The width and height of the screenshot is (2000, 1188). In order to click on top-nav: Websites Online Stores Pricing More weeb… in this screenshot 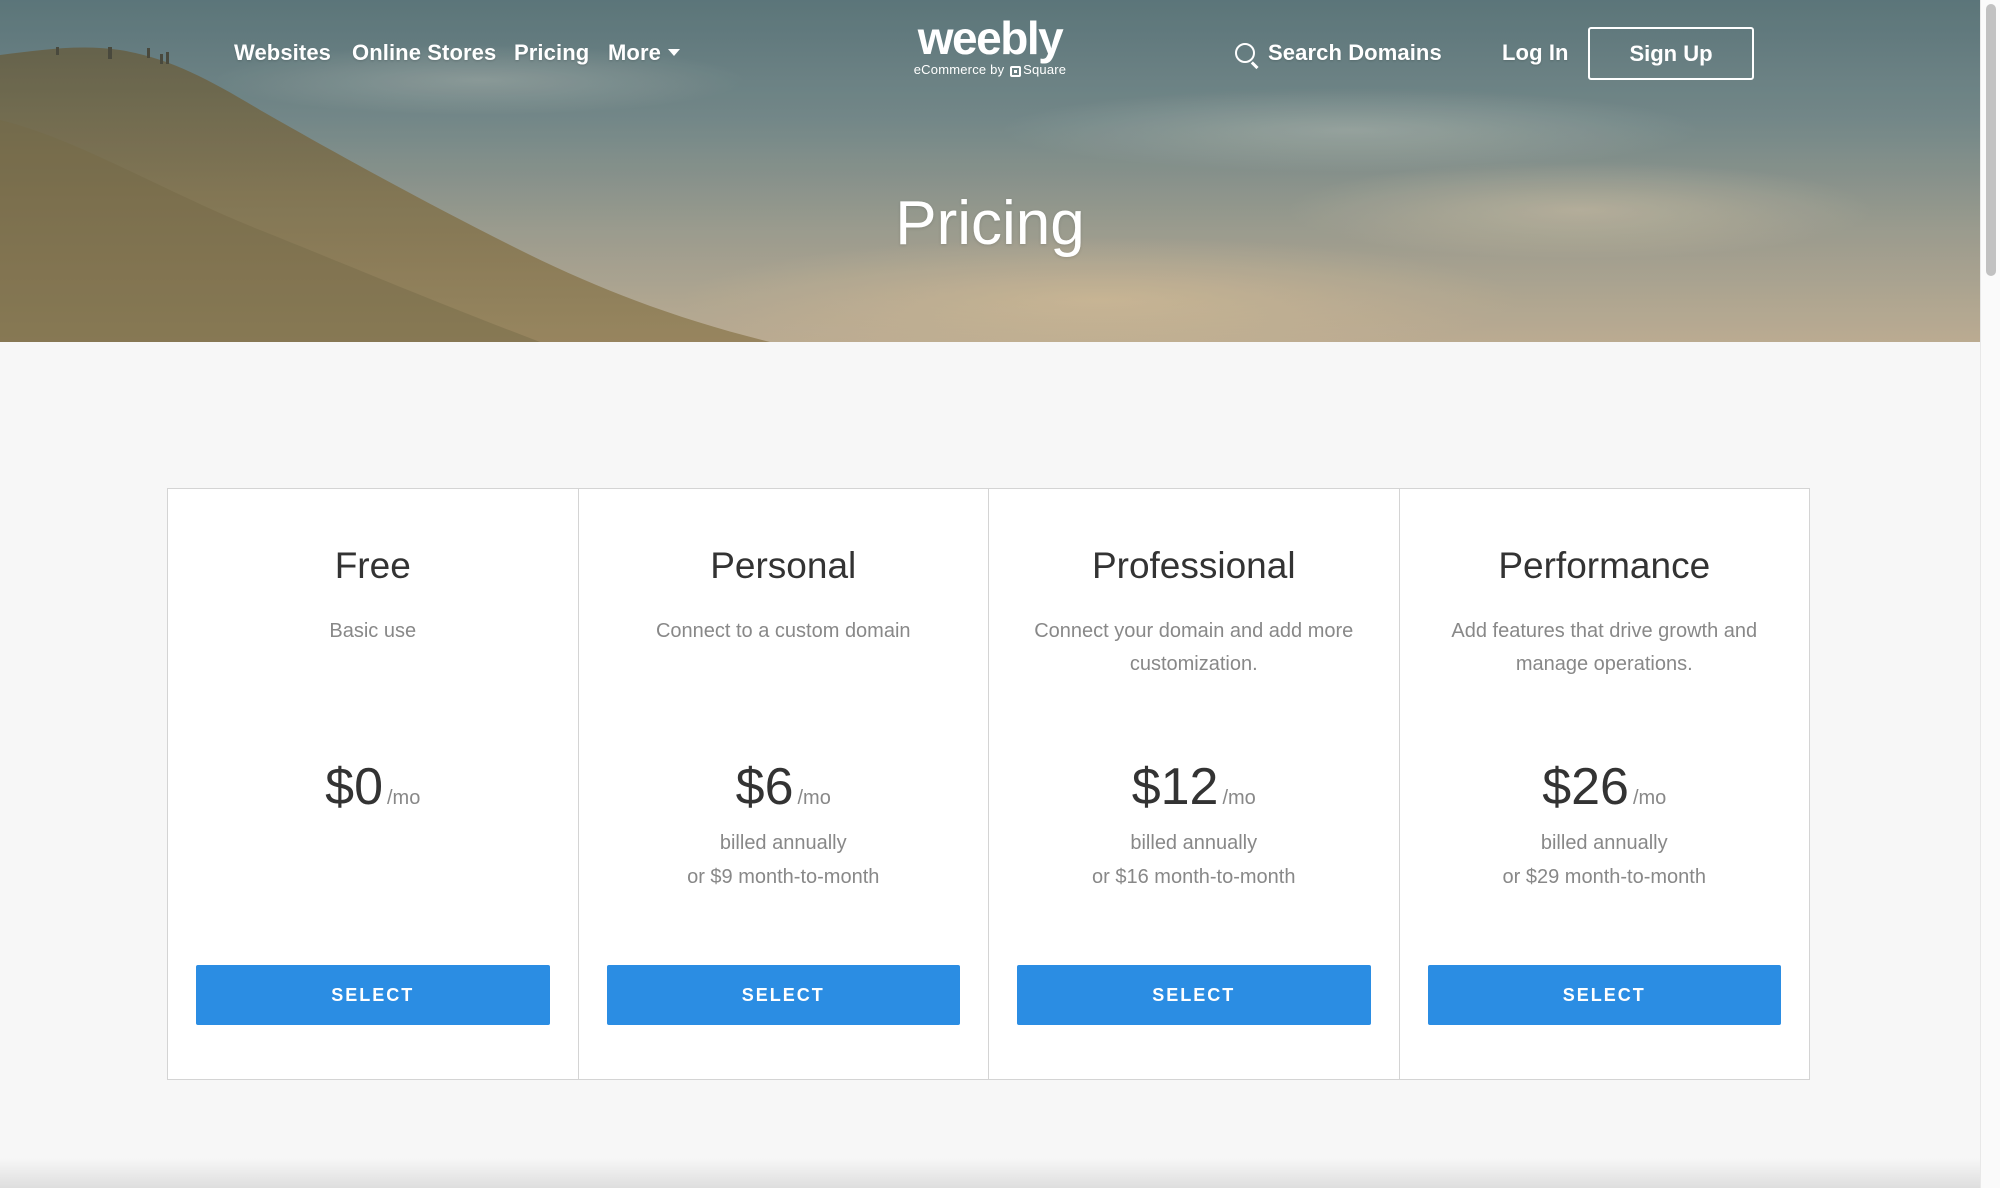, I will do `click(990, 55)`.